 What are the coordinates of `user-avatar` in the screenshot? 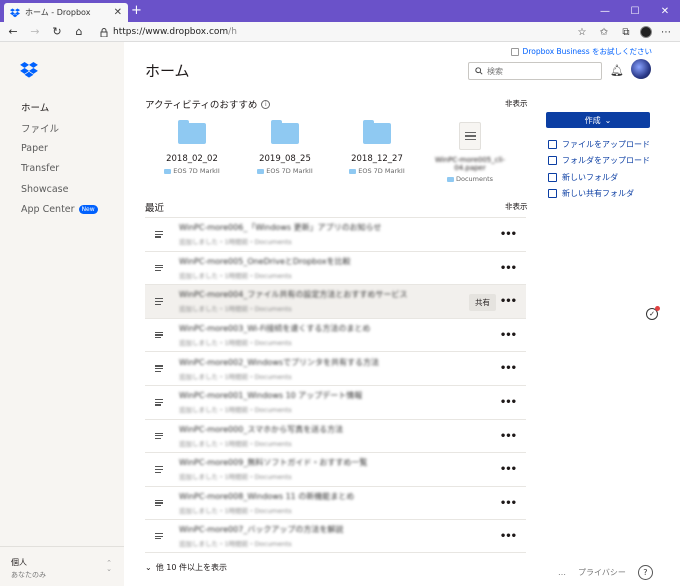 It's located at (641, 69).